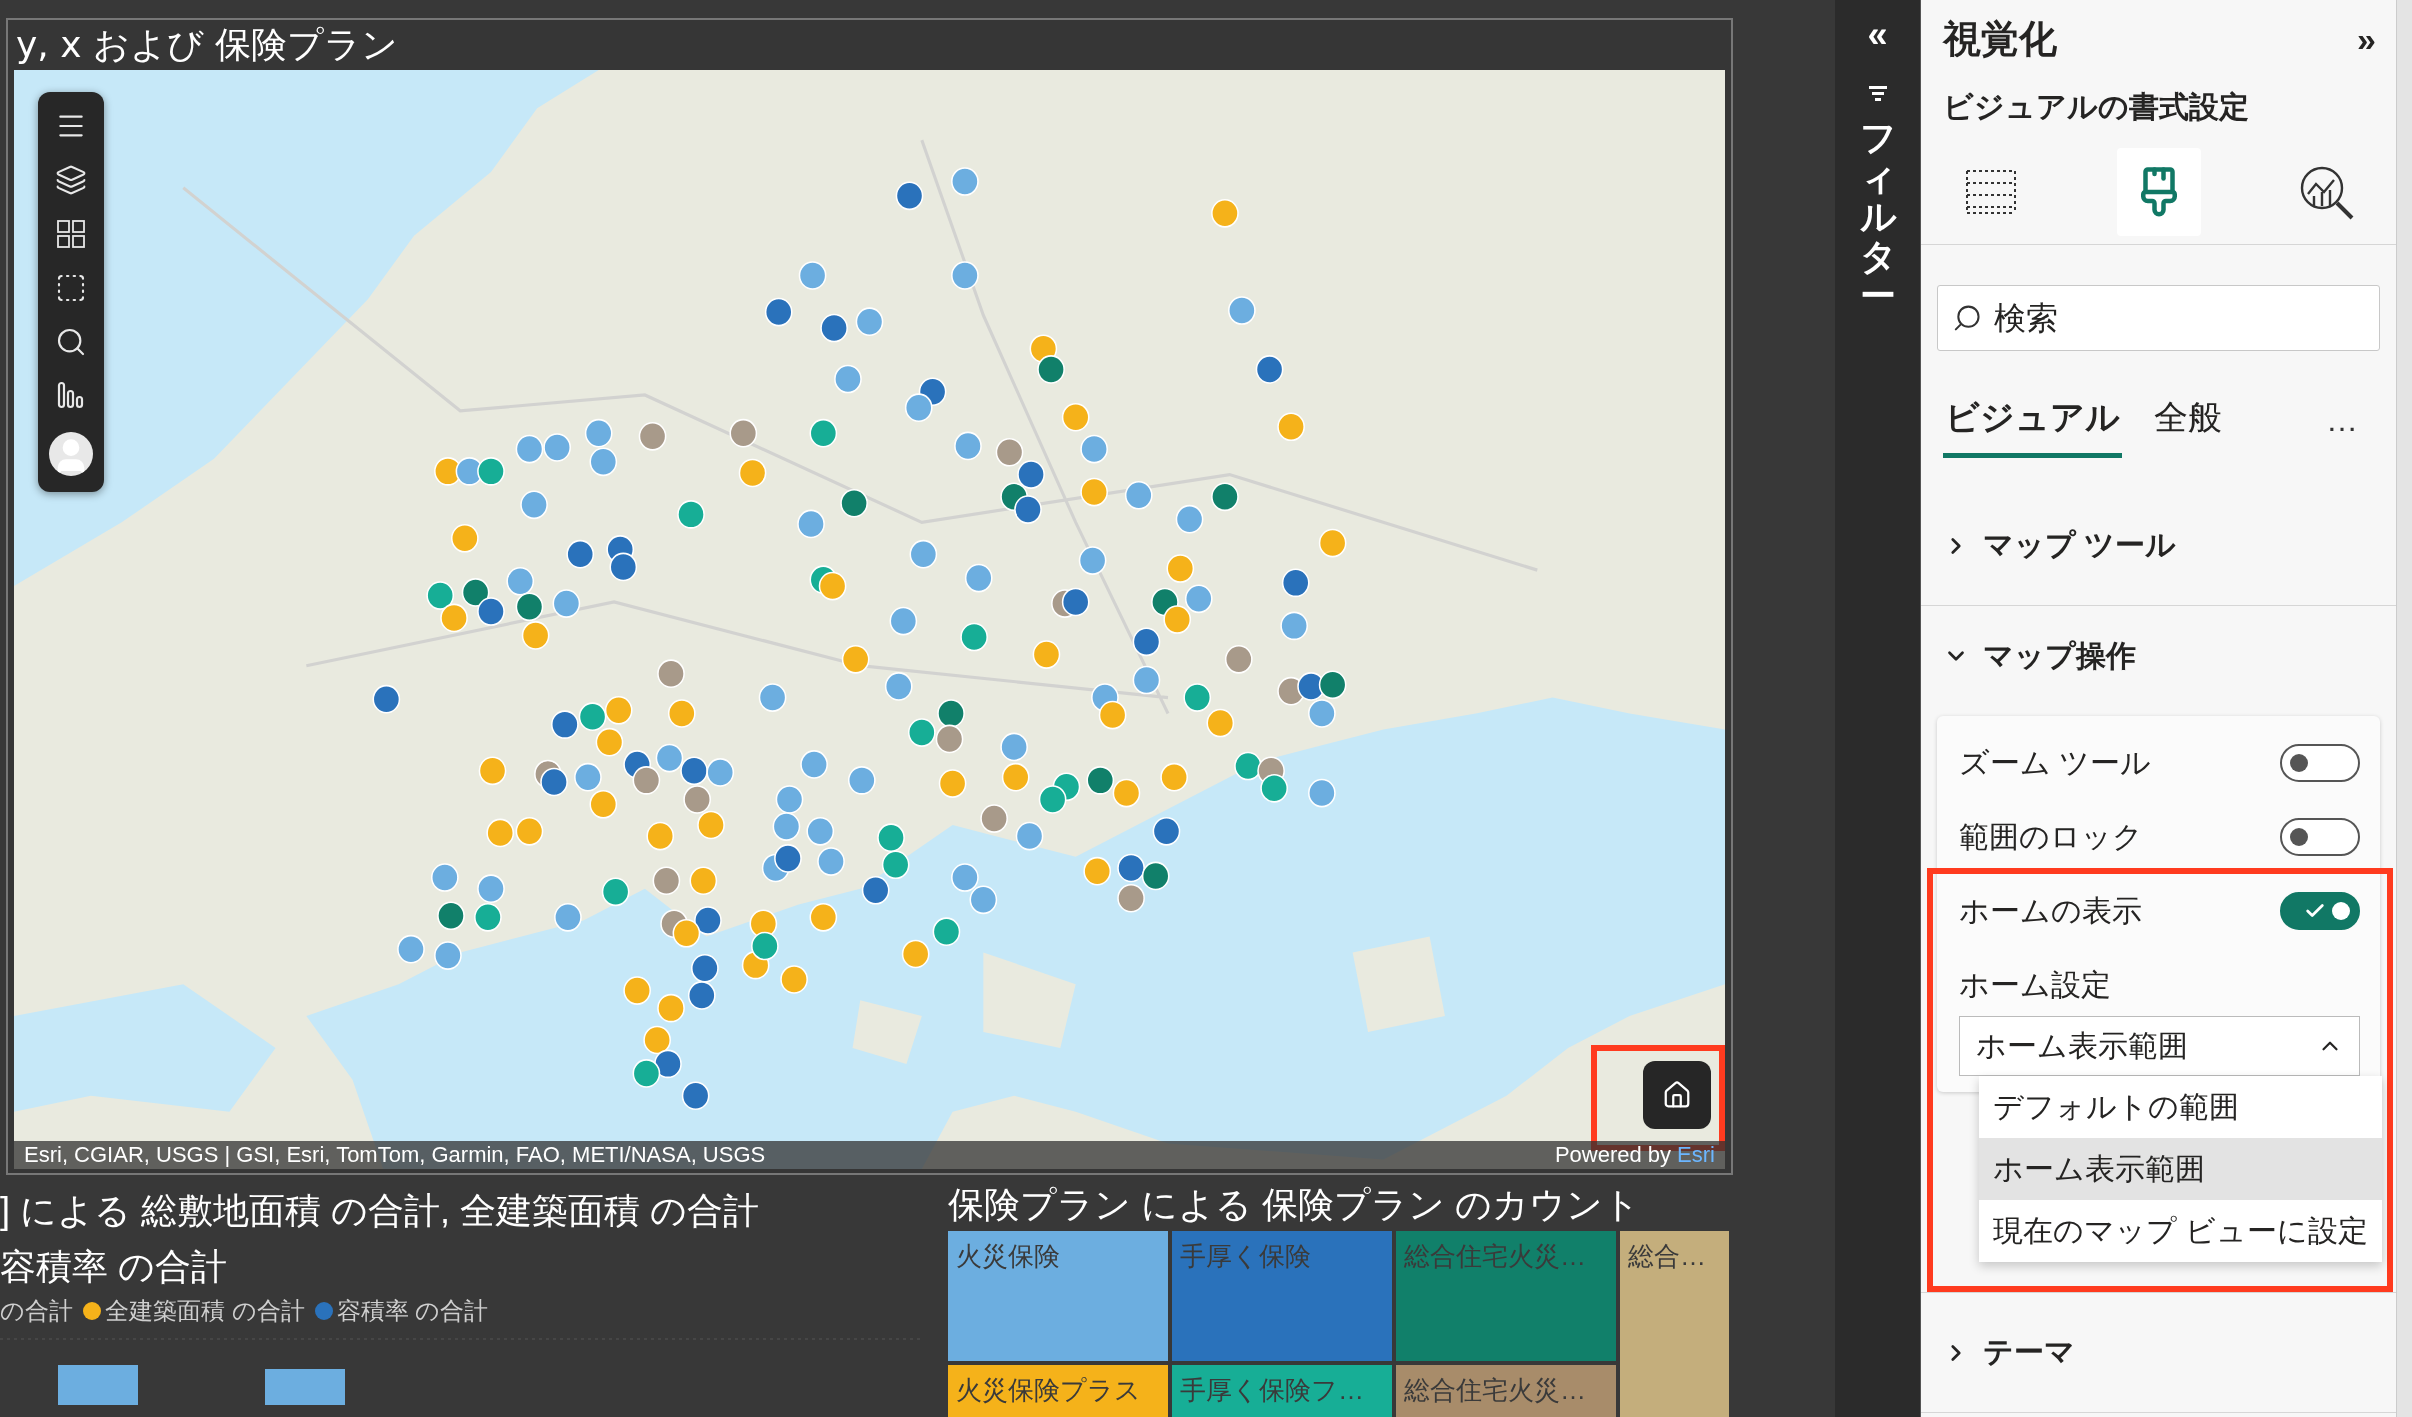  What do you see at coordinates (71, 395) in the screenshot?
I see `bar-chart-icon` at bounding box center [71, 395].